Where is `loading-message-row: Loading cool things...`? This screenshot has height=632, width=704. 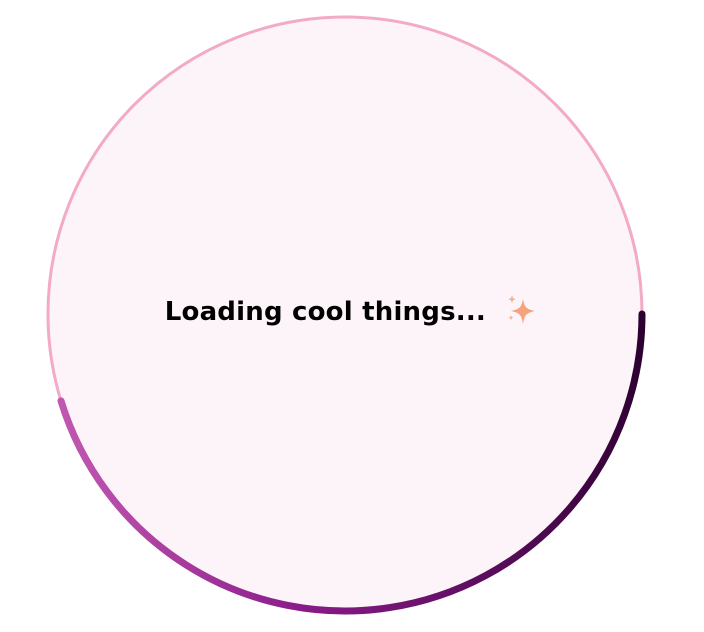 loading-message-row: Loading cool things... is located at coordinates (352, 310).